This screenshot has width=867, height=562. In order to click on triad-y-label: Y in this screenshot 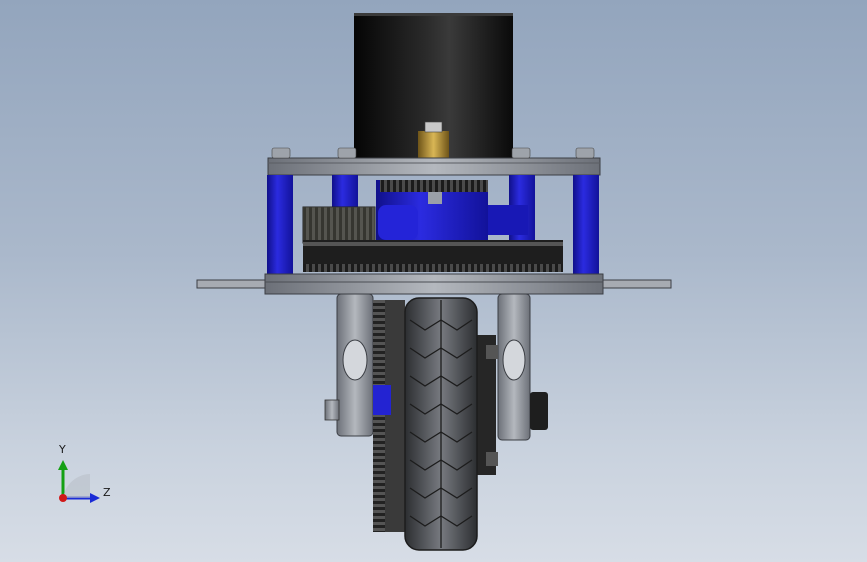, I will do `click(62, 449)`.